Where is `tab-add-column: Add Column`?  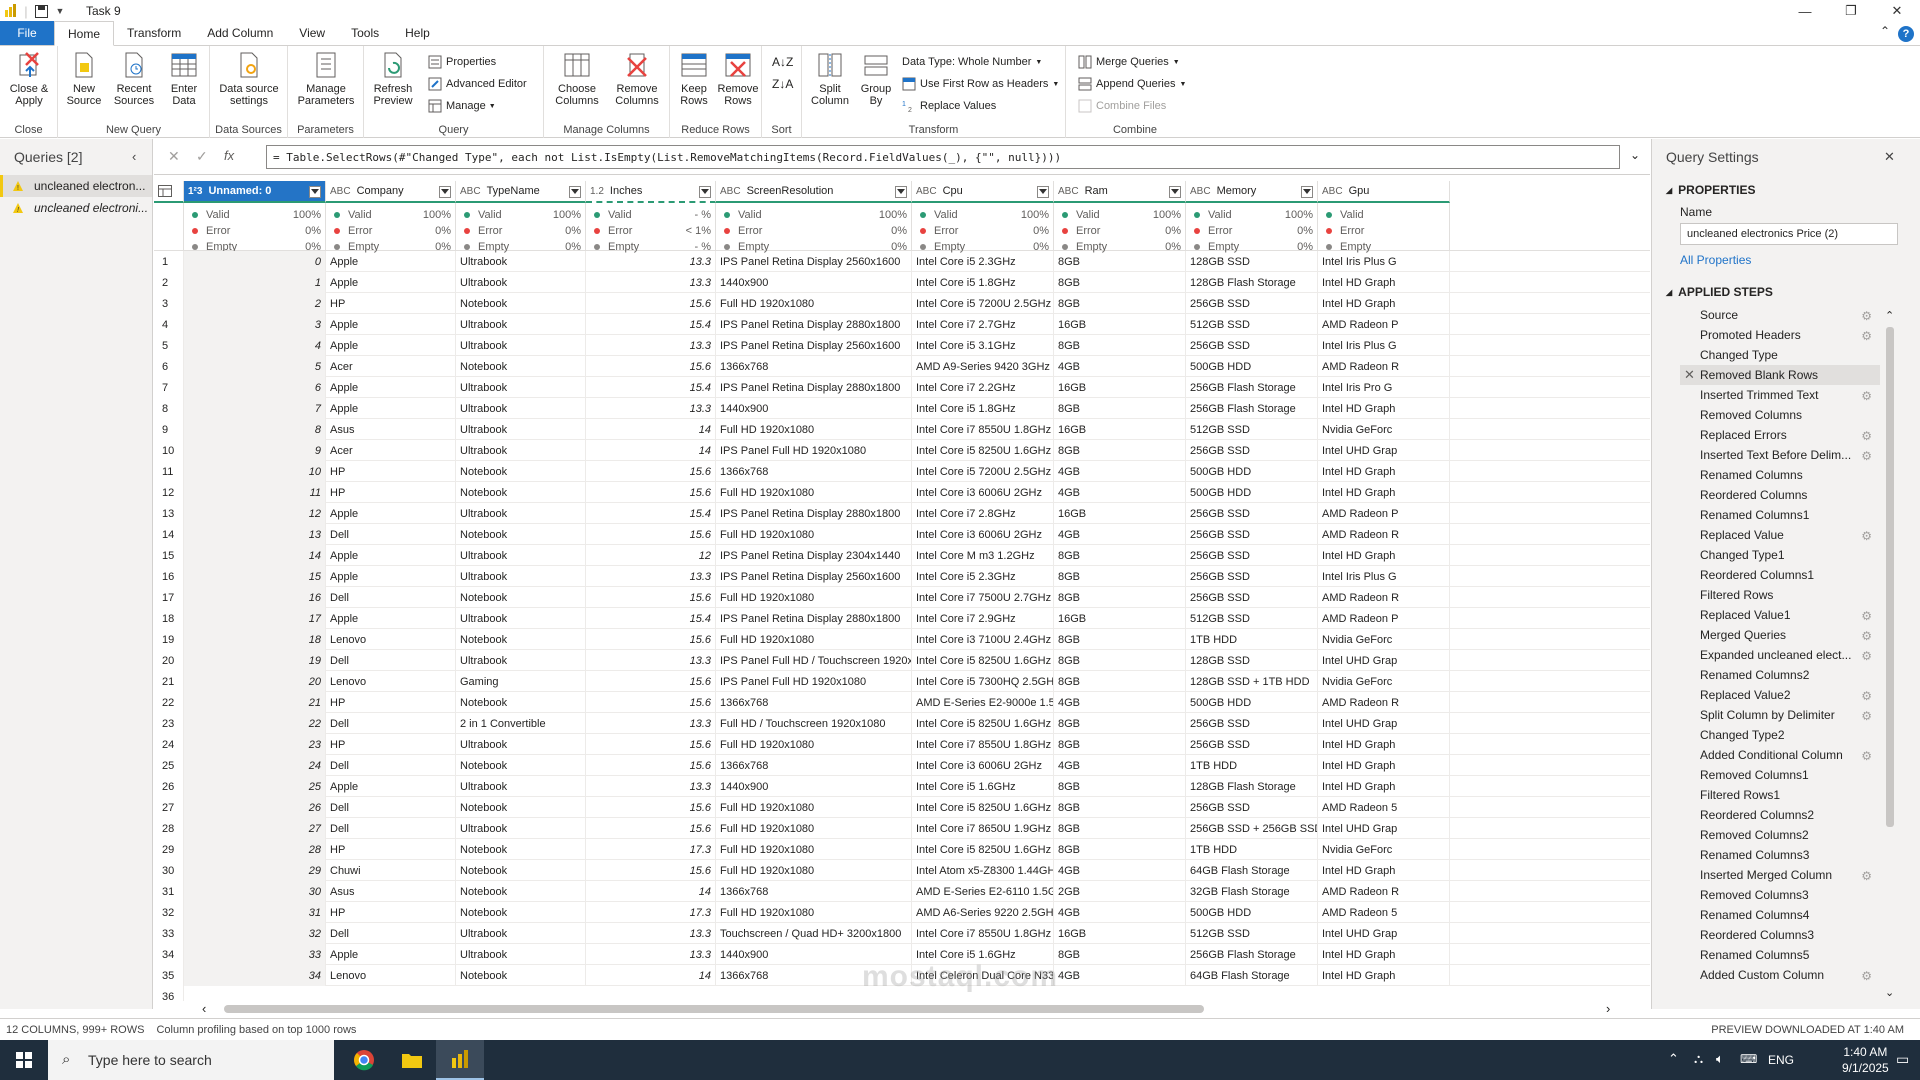 tab-add-column: Add Column is located at coordinates (240, 33).